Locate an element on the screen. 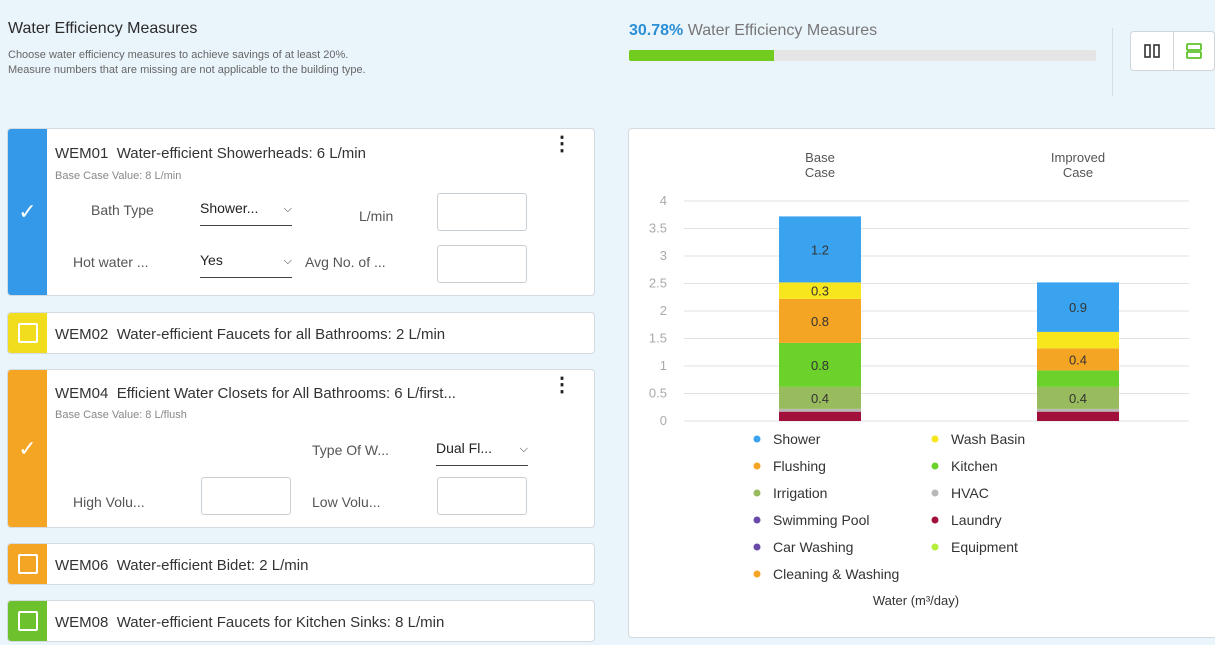 The width and height of the screenshot is (1215, 645). measure-card-wem06: WEM06 Water-efficient Bidet: 2 L/min is located at coordinates (301, 564).